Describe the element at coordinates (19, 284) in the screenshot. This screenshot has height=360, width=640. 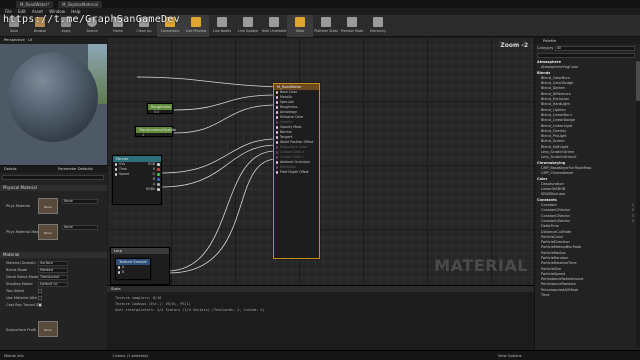
I see `shading-model-label: Shading Model` at that location.